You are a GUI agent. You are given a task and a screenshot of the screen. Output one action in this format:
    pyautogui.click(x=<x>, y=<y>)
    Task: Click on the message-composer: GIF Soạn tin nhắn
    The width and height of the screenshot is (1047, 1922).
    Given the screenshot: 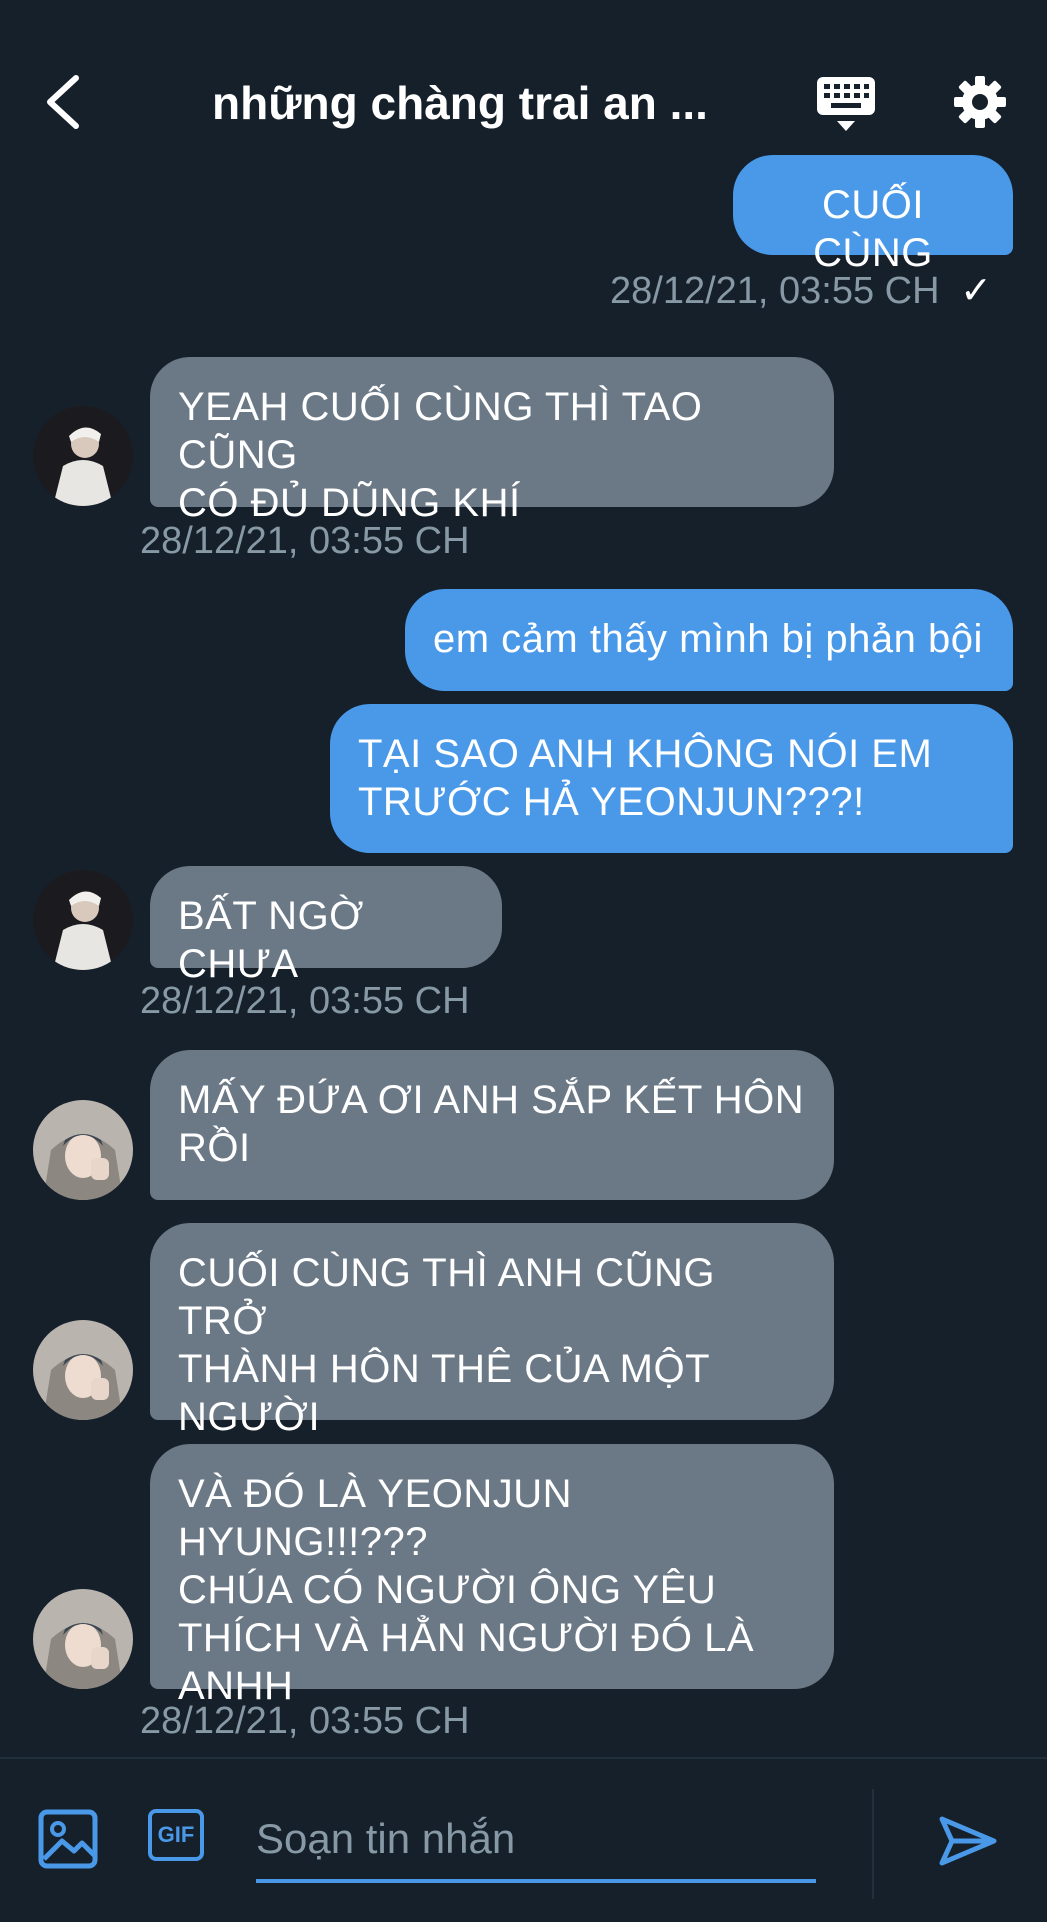 What is the action you would take?
    pyautogui.click(x=523, y=1839)
    